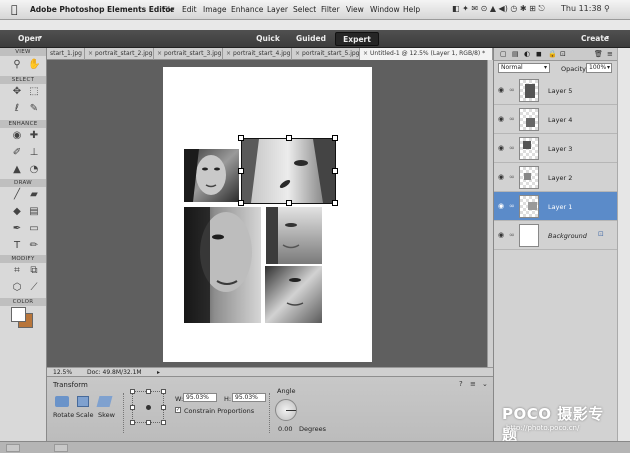 Image resolution: width=630 pixels, height=453 pixels. What do you see at coordinates (83, 401) in the screenshot?
I see `scale-icon` at bounding box center [83, 401].